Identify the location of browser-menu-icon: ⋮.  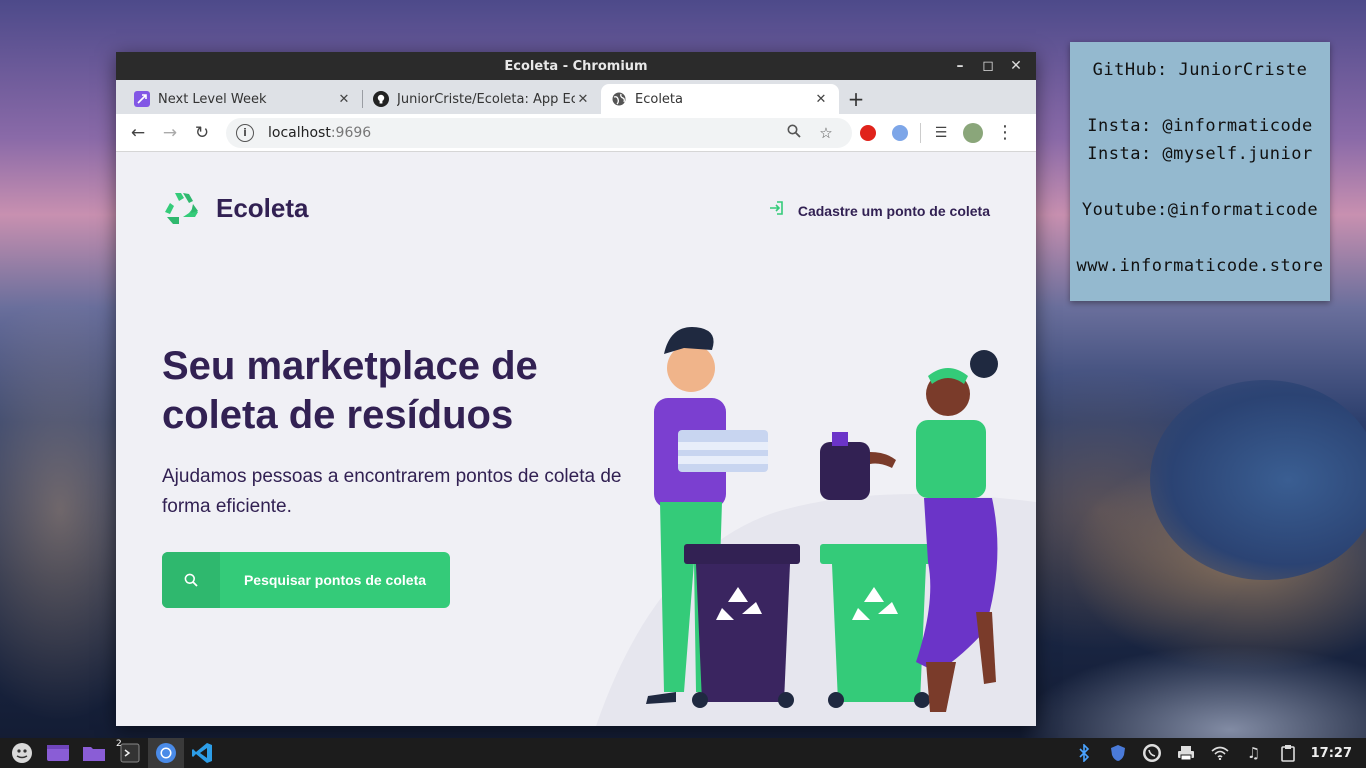
(1005, 133).